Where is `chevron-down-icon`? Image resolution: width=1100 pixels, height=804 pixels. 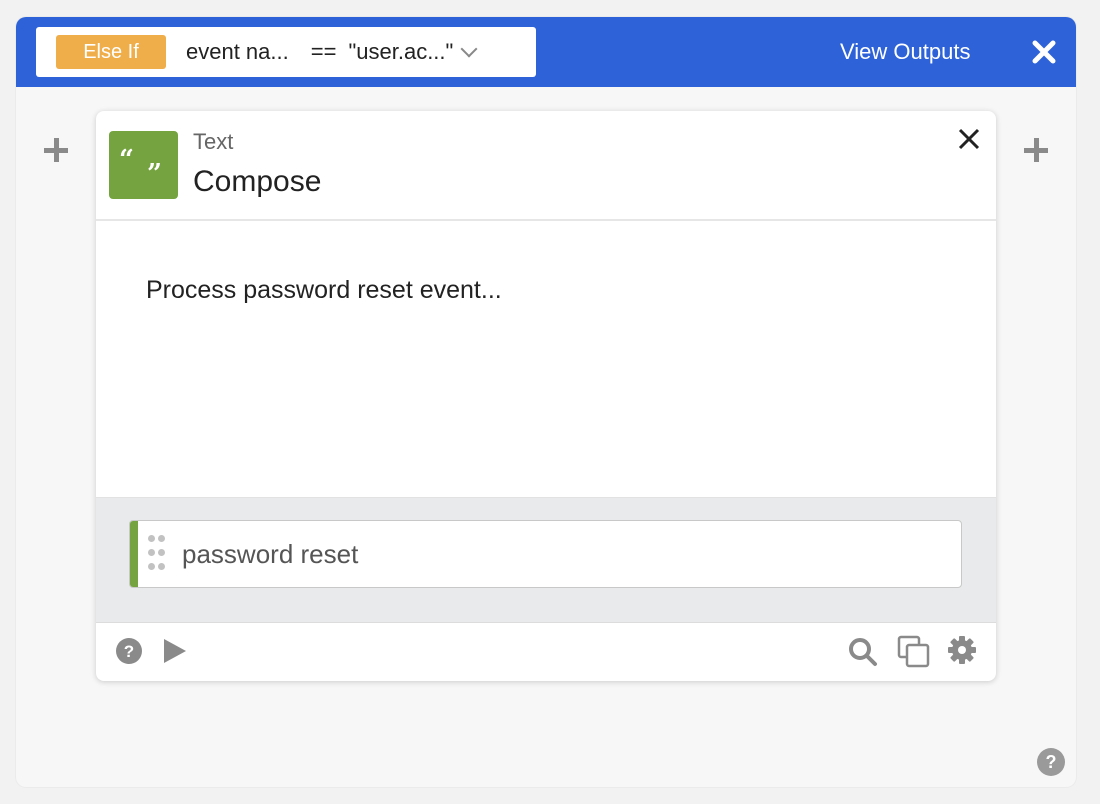 chevron-down-icon is located at coordinates (469, 49).